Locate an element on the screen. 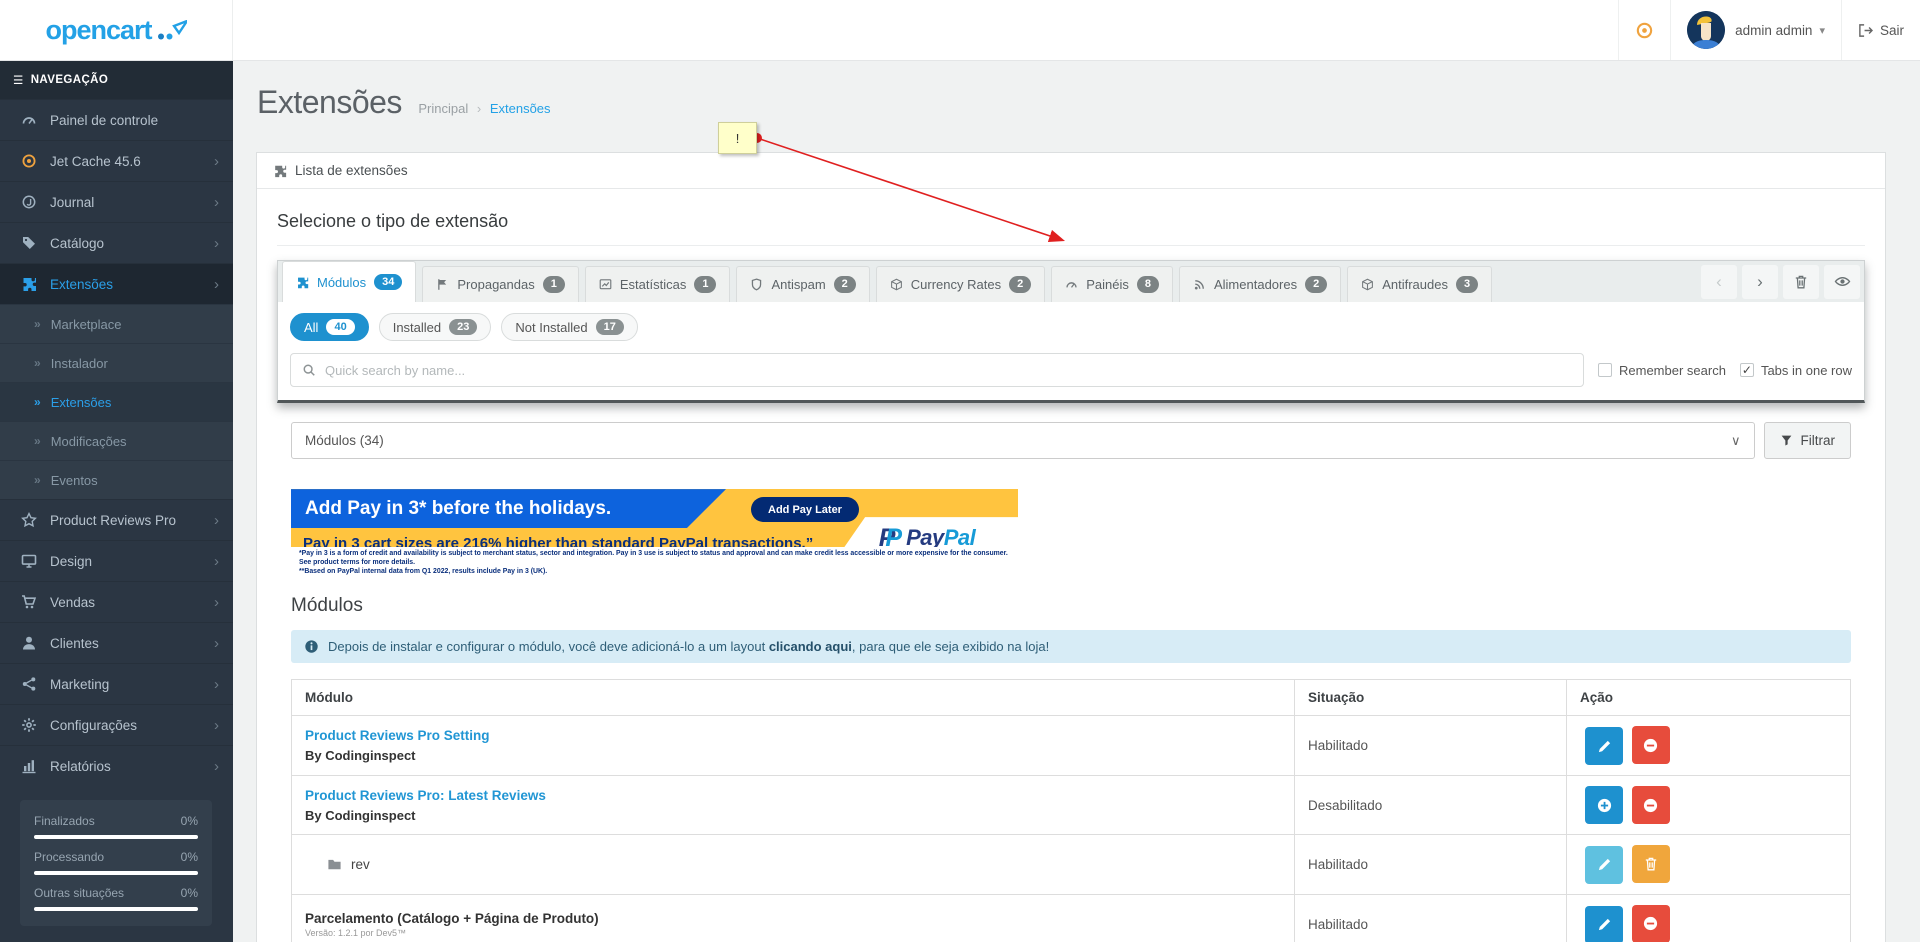 This screenshot has width=1920, height=942. circle-dot-icon is located at coordinates (29, 161).